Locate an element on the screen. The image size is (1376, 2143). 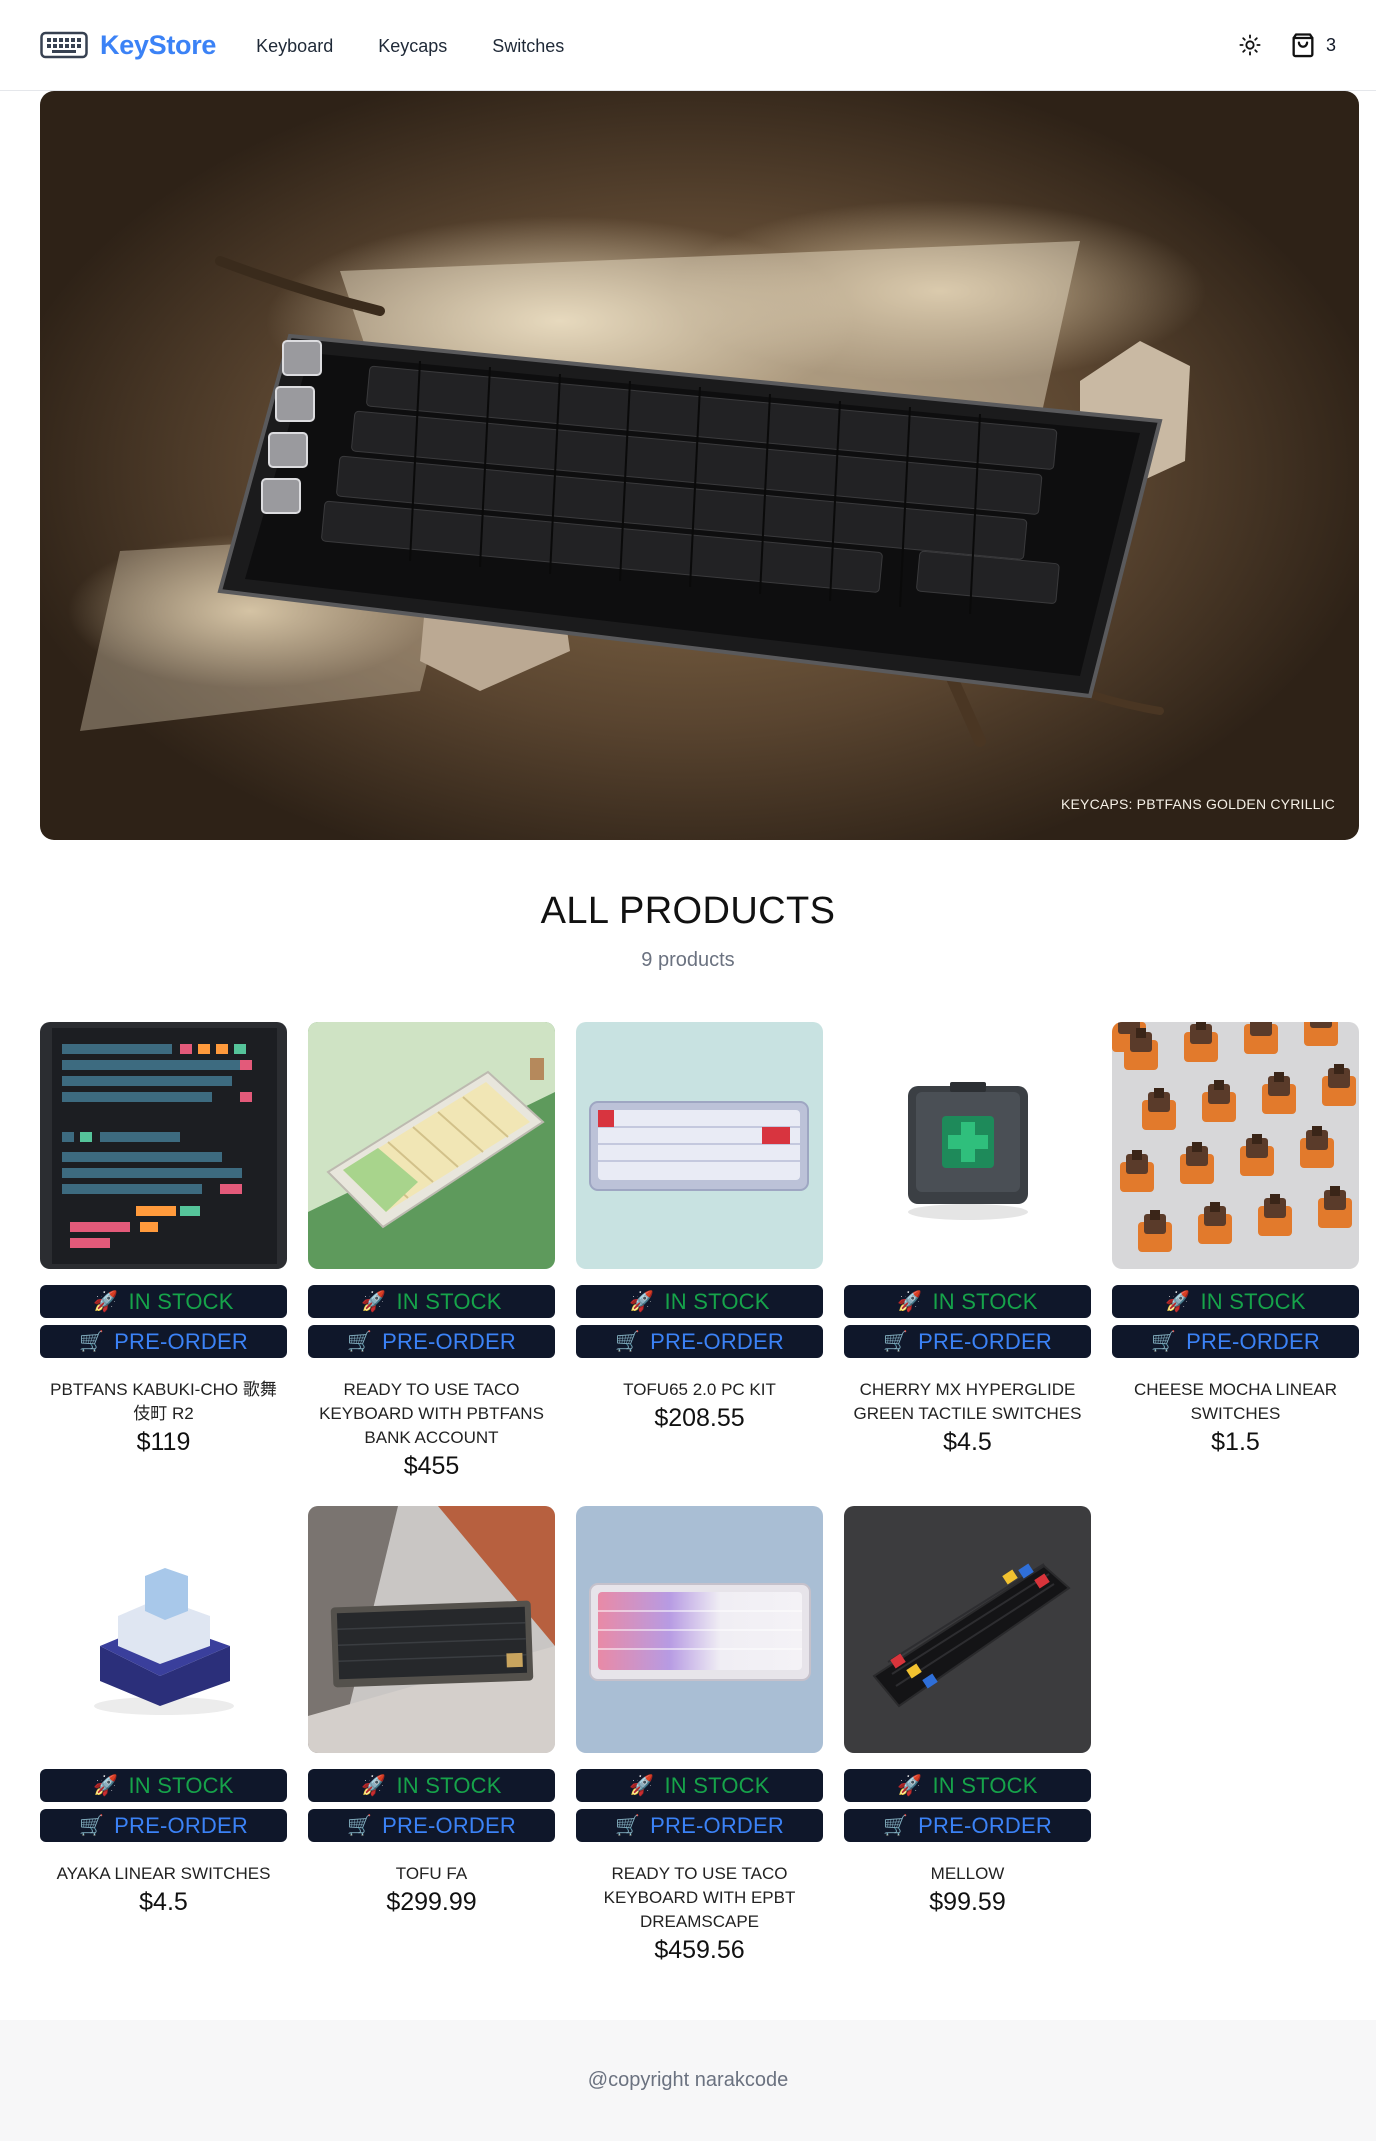
products-title: ALL PRODUCTS is located at coordinates (688, 911).